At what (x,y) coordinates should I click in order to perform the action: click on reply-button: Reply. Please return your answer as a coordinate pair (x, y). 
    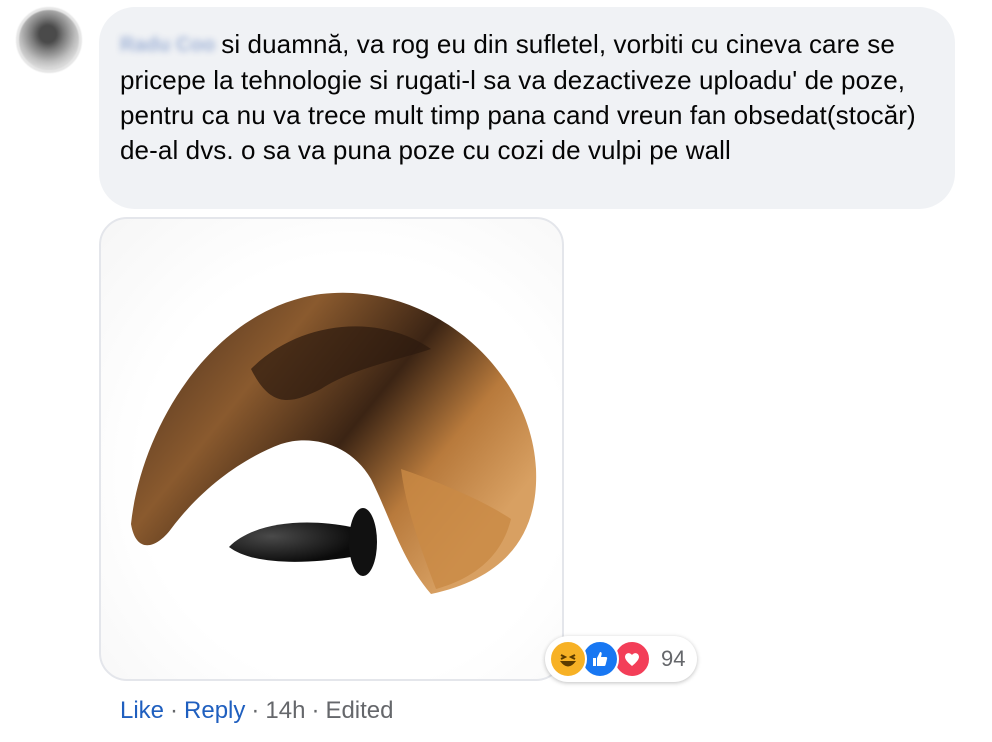
    Looking at the image, I should click on (214, 711).